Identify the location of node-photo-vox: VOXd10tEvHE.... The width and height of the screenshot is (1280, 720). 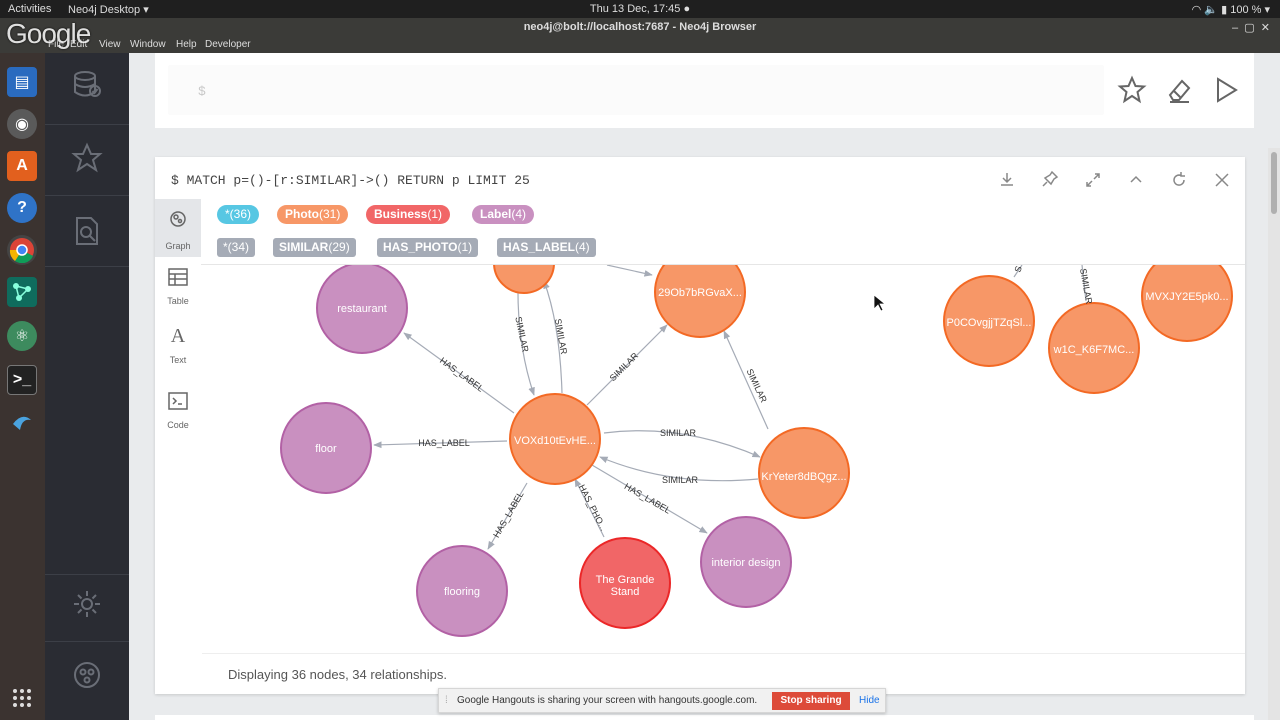
(555, 439).